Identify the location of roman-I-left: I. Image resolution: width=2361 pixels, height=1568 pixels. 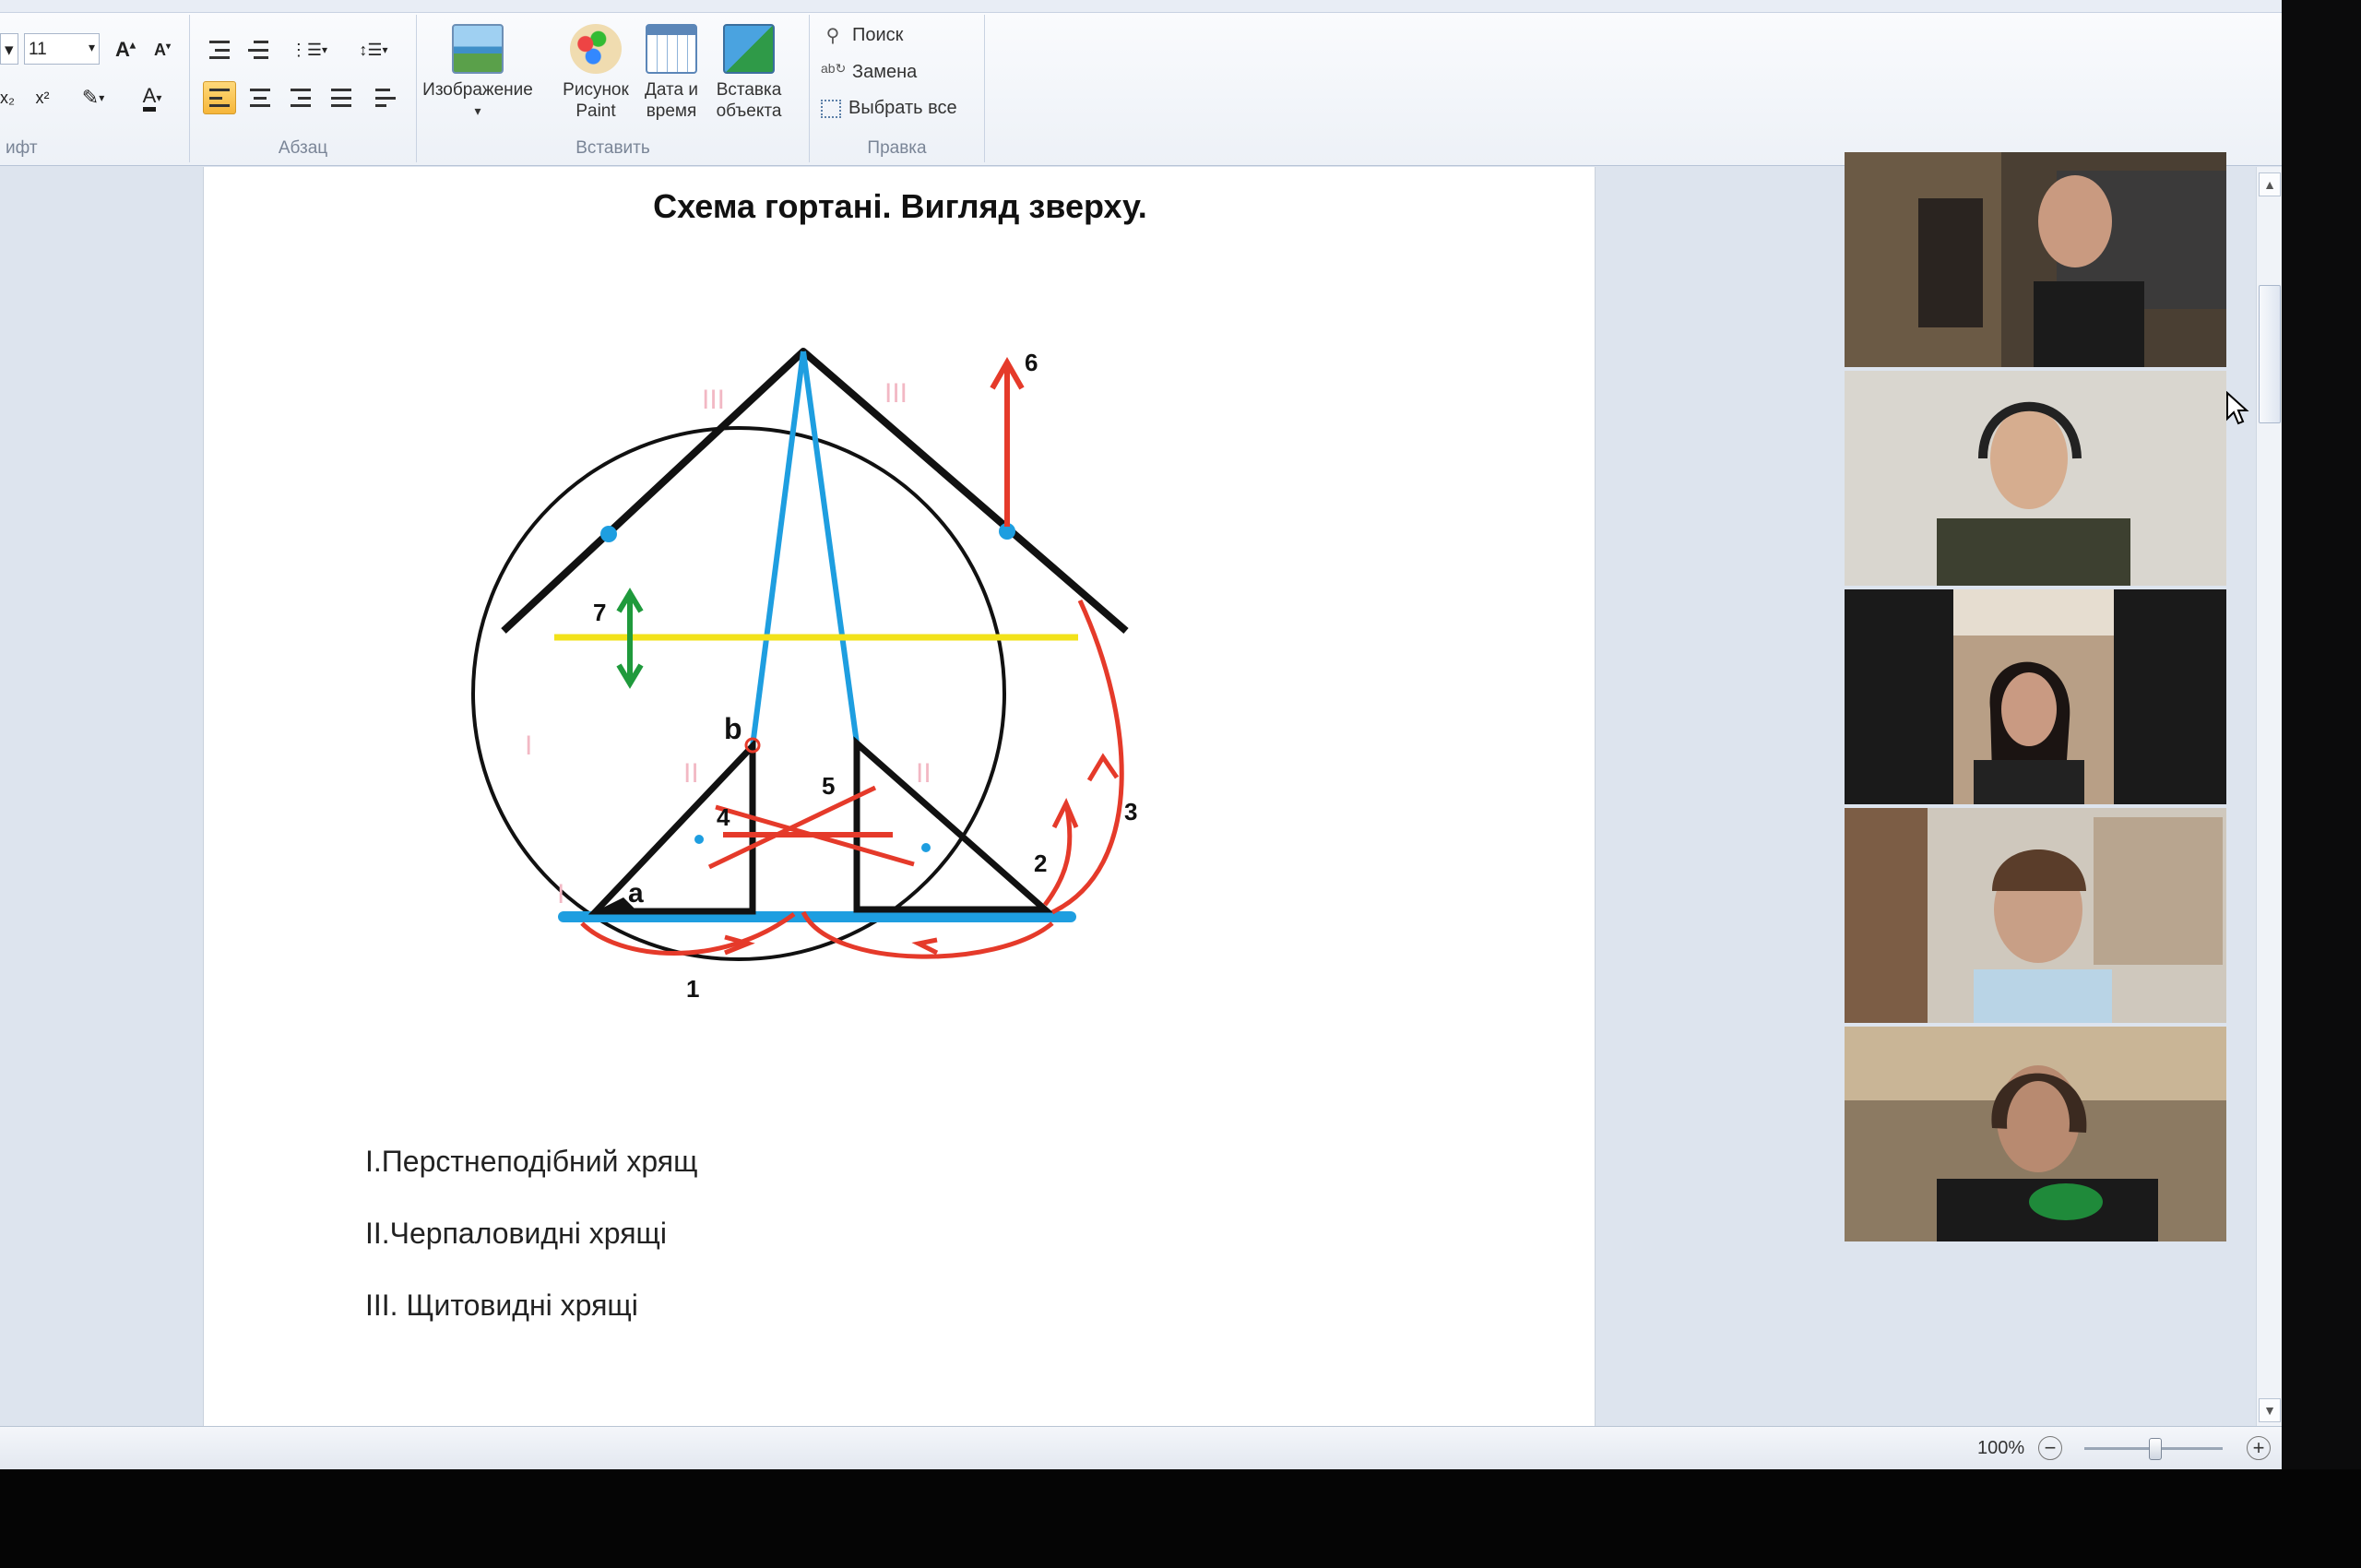
(528, 746).